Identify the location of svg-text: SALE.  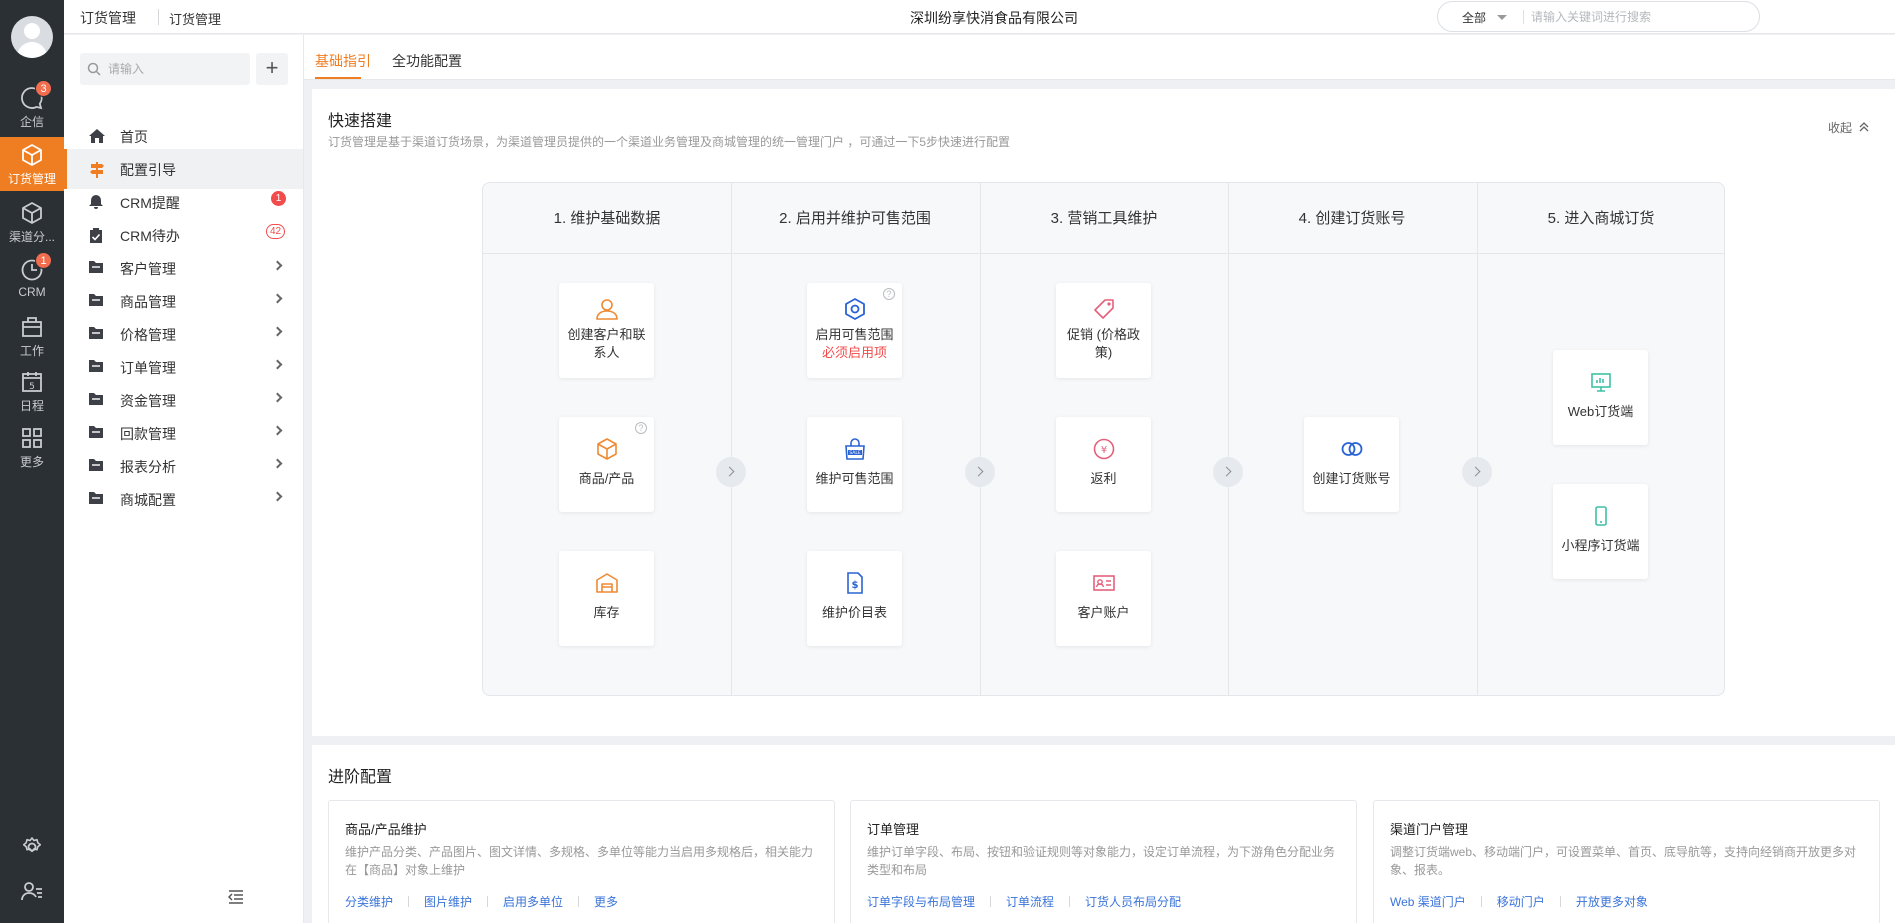
(855, 453).